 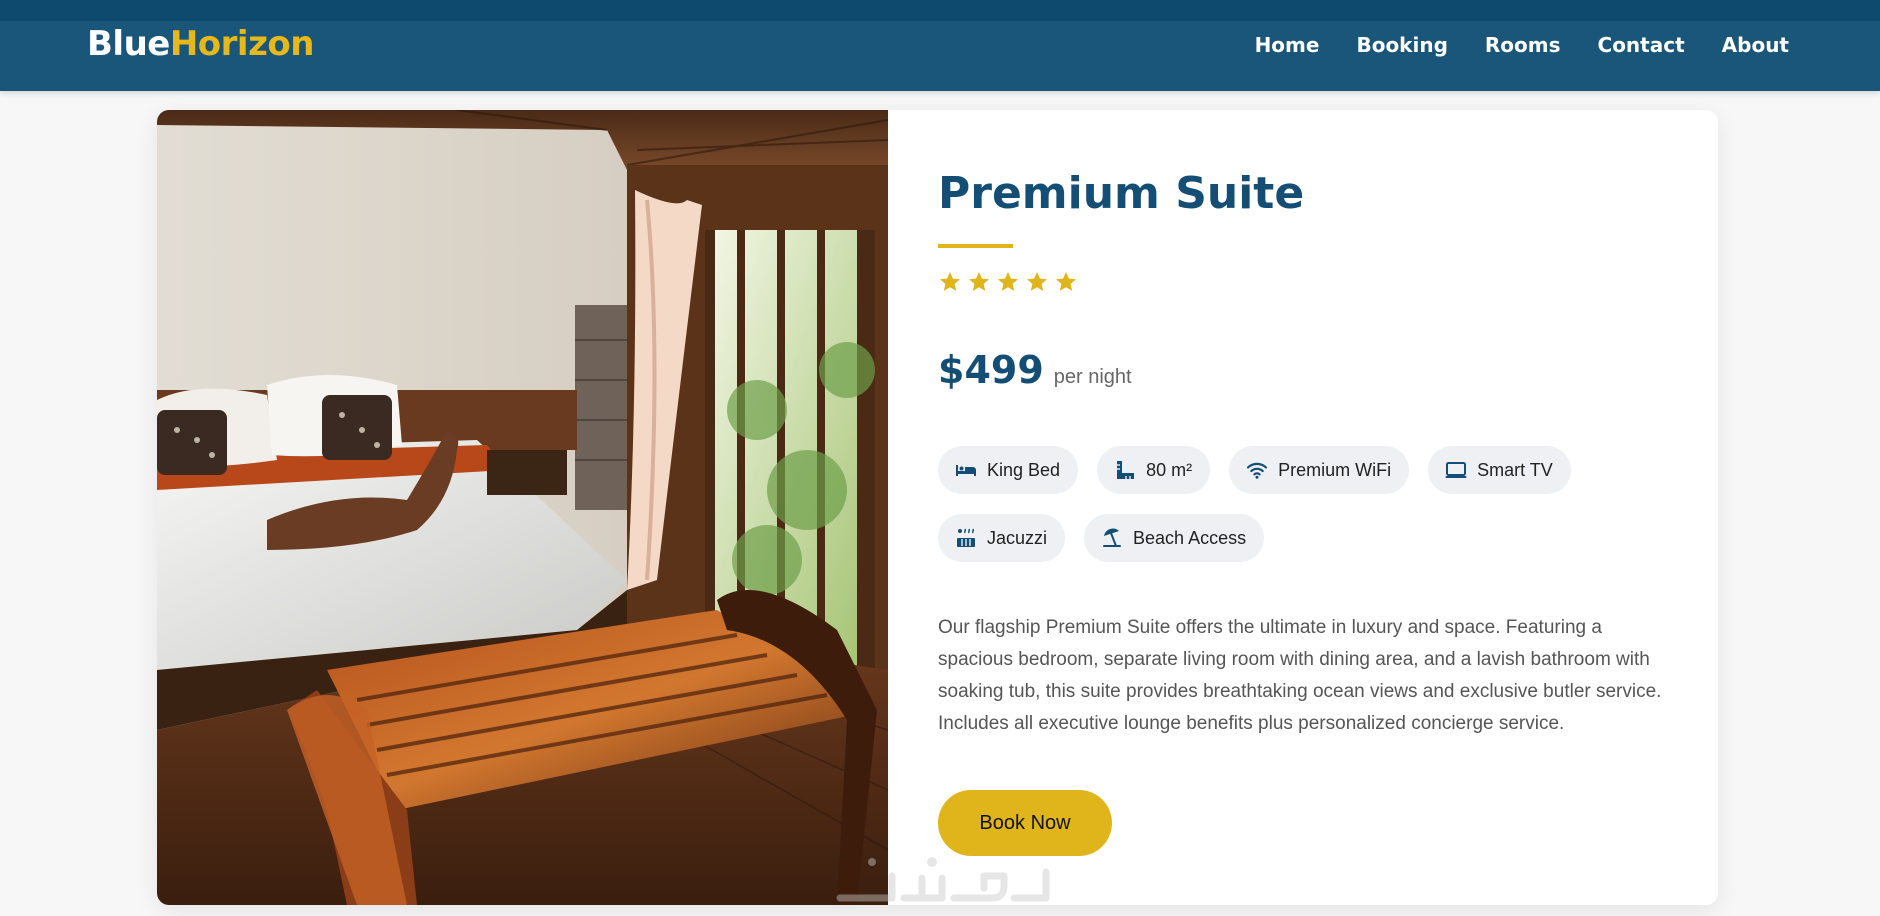 What do you see at coordinates (991, 370) in the screenshot?
I see `price-amount: $499` at bounding box center [991, 370].